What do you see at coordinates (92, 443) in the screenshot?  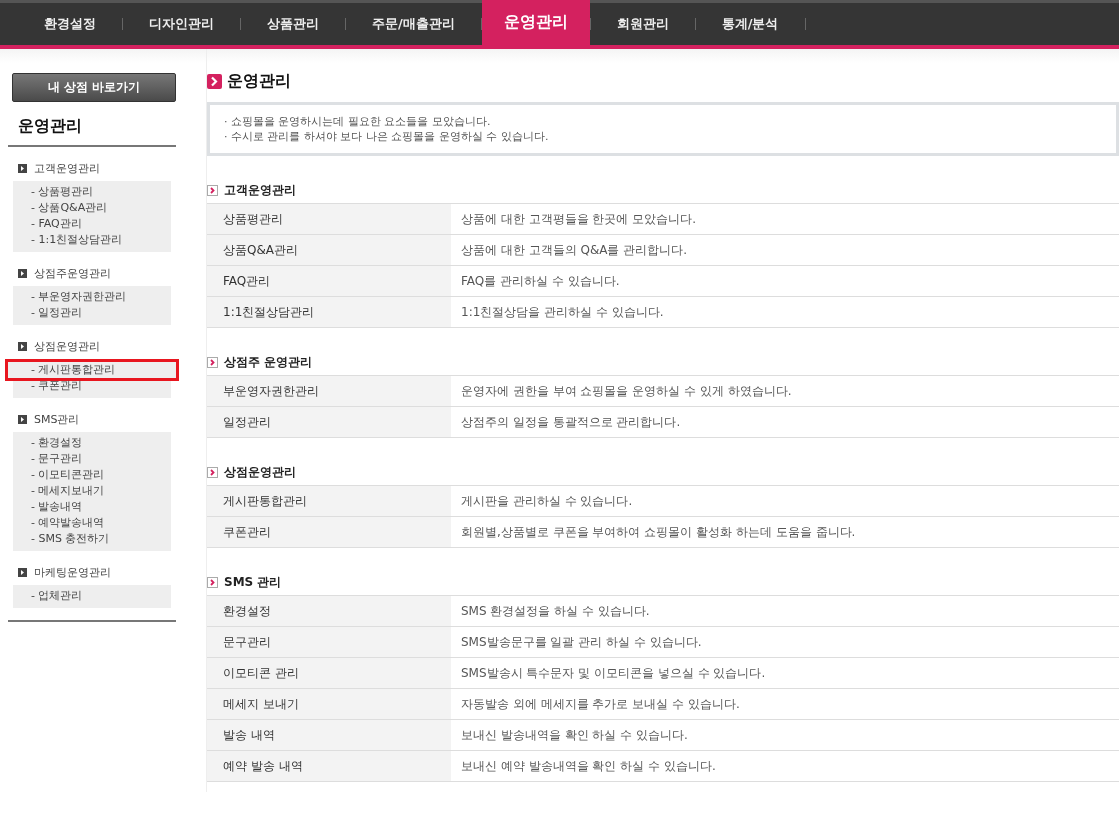 I see `submenu-link: - 환경설정` at bounding box center [92, 443].